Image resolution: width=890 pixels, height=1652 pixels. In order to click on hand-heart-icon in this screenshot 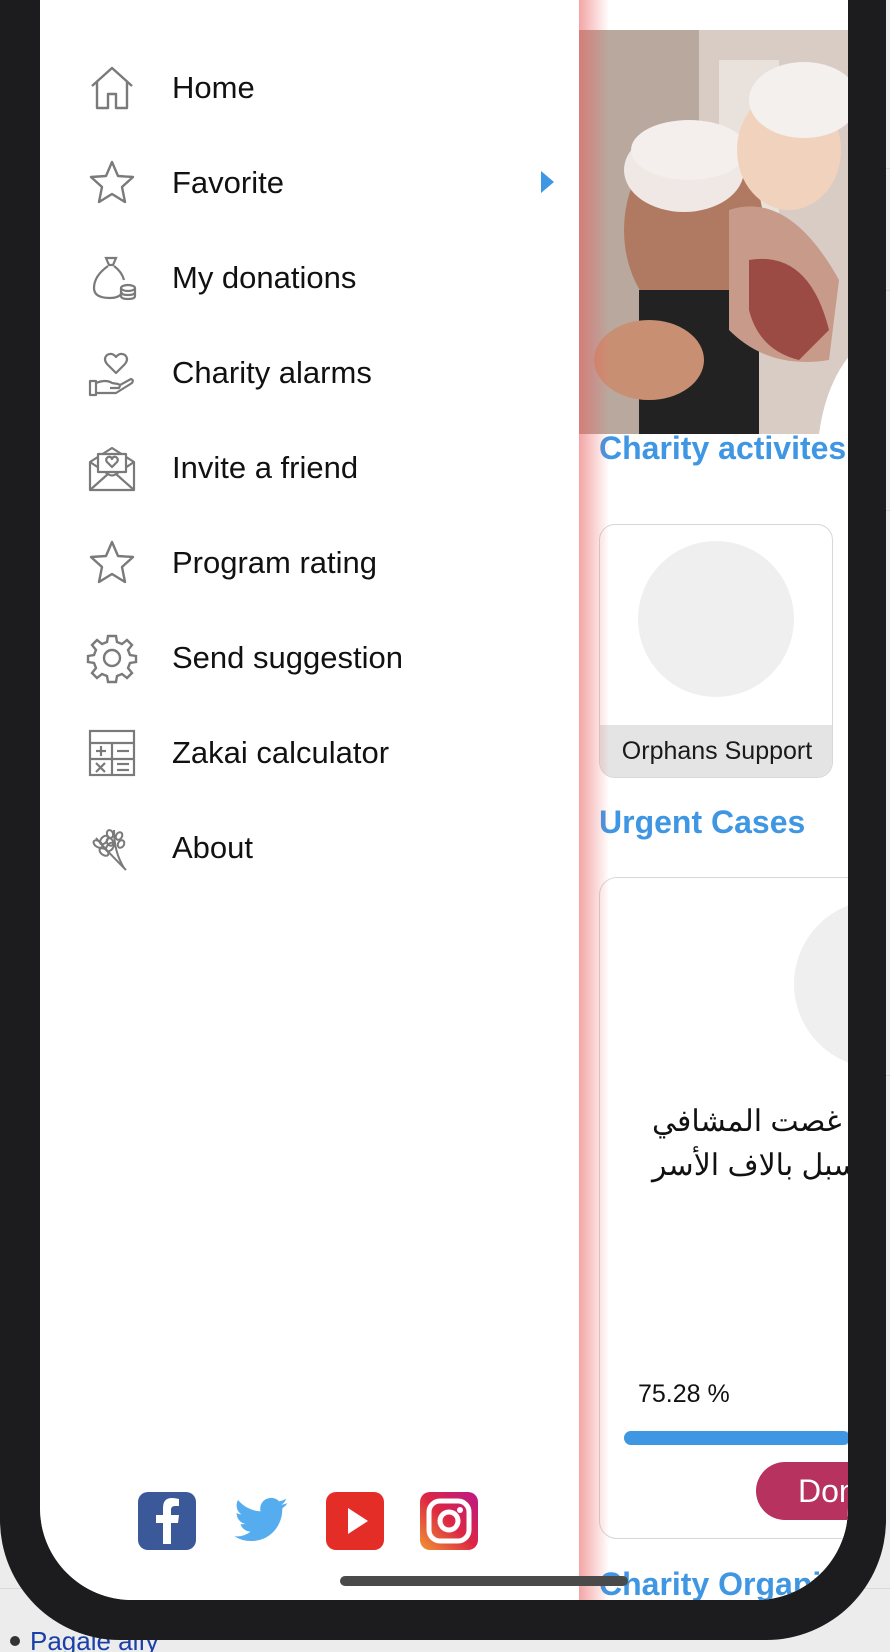, I will do `click(112, 373)`.